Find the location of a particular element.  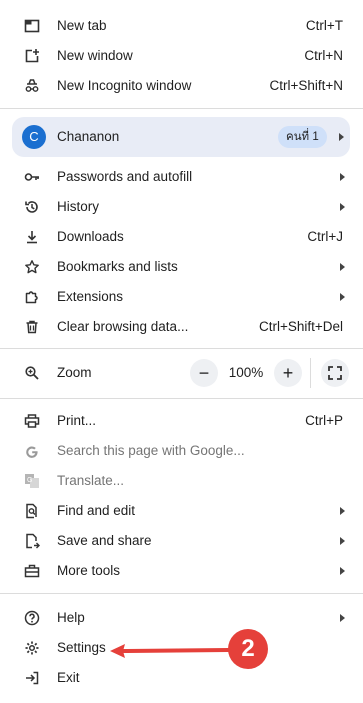

menu-item-bookmarks: Bookmarks and lists is located at coordinates (181, 267).